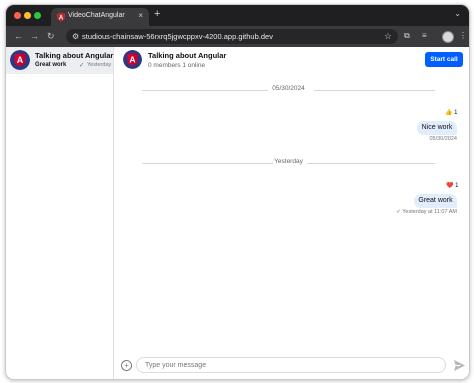 The image size is (474, 383). I want to click on new-tab-icon: +, so click(157, 14).